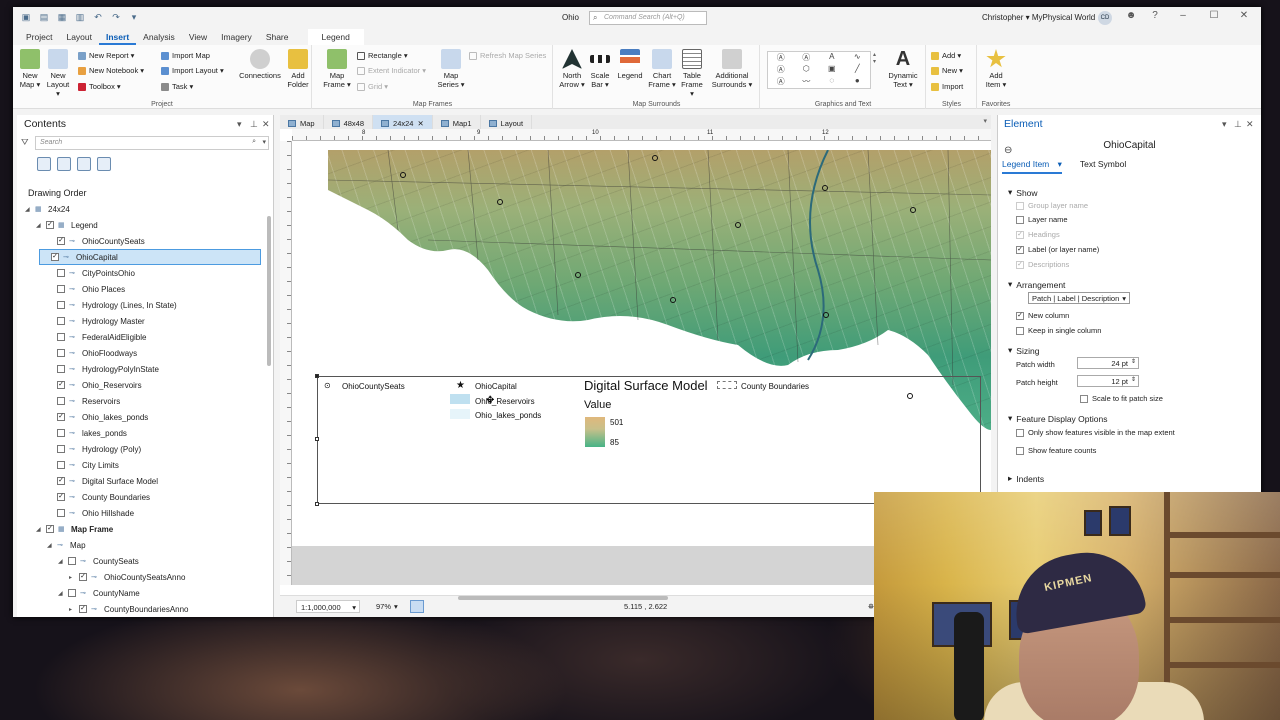 The image size is (1280, 720). Describe the element at coordinates (260, 64) in the screenshot. I see `connections-button: Connections` at that location.